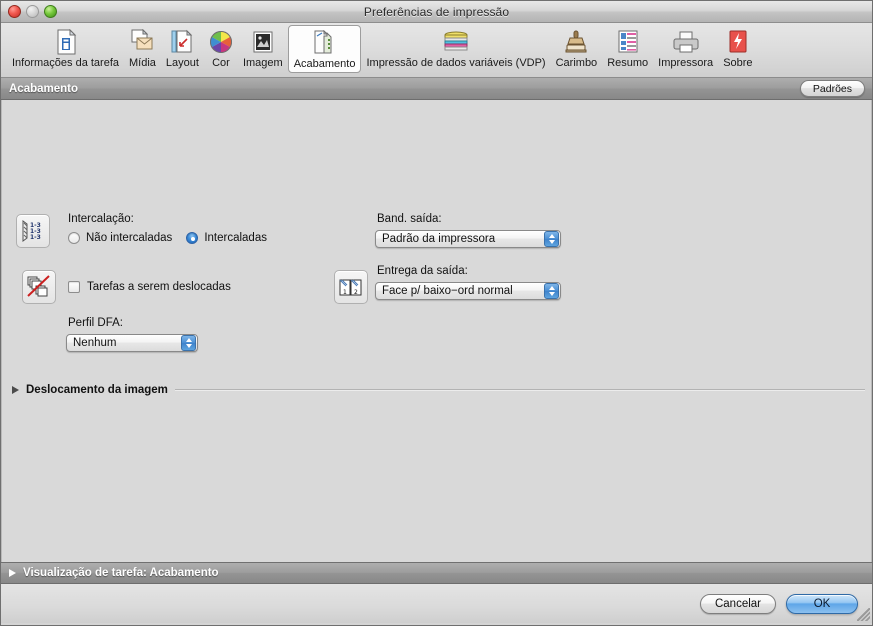 The width and height of the screenshot is (873, 626). Describe the element at coordinates (95, 343) in the screenshot. I see `dfa-profile-value: Nenhum` at that location.